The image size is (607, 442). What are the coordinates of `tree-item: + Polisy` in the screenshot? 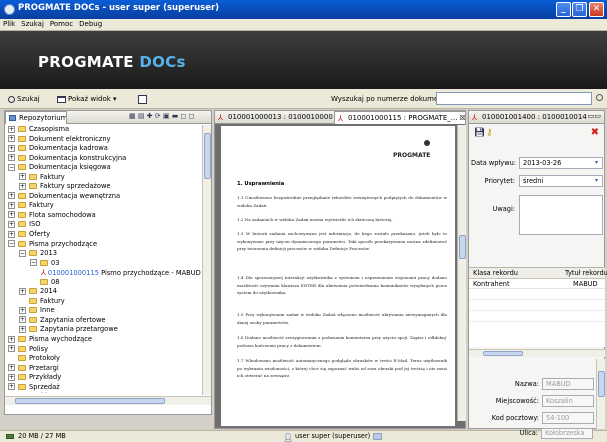 It's located at (103, 350).